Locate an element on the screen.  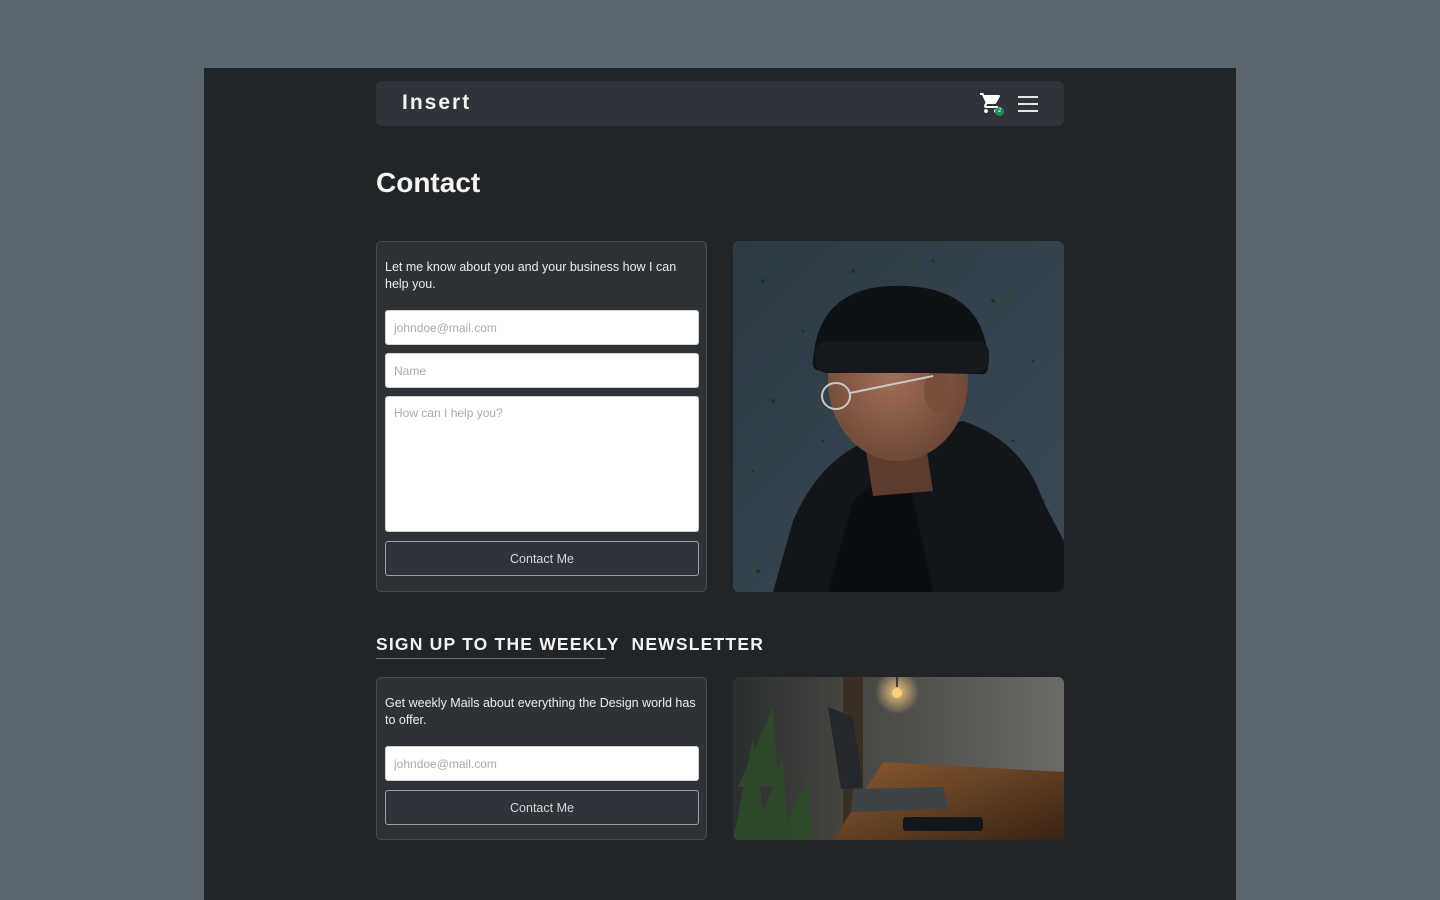
desk-photo is located at coordinates (898, 758).